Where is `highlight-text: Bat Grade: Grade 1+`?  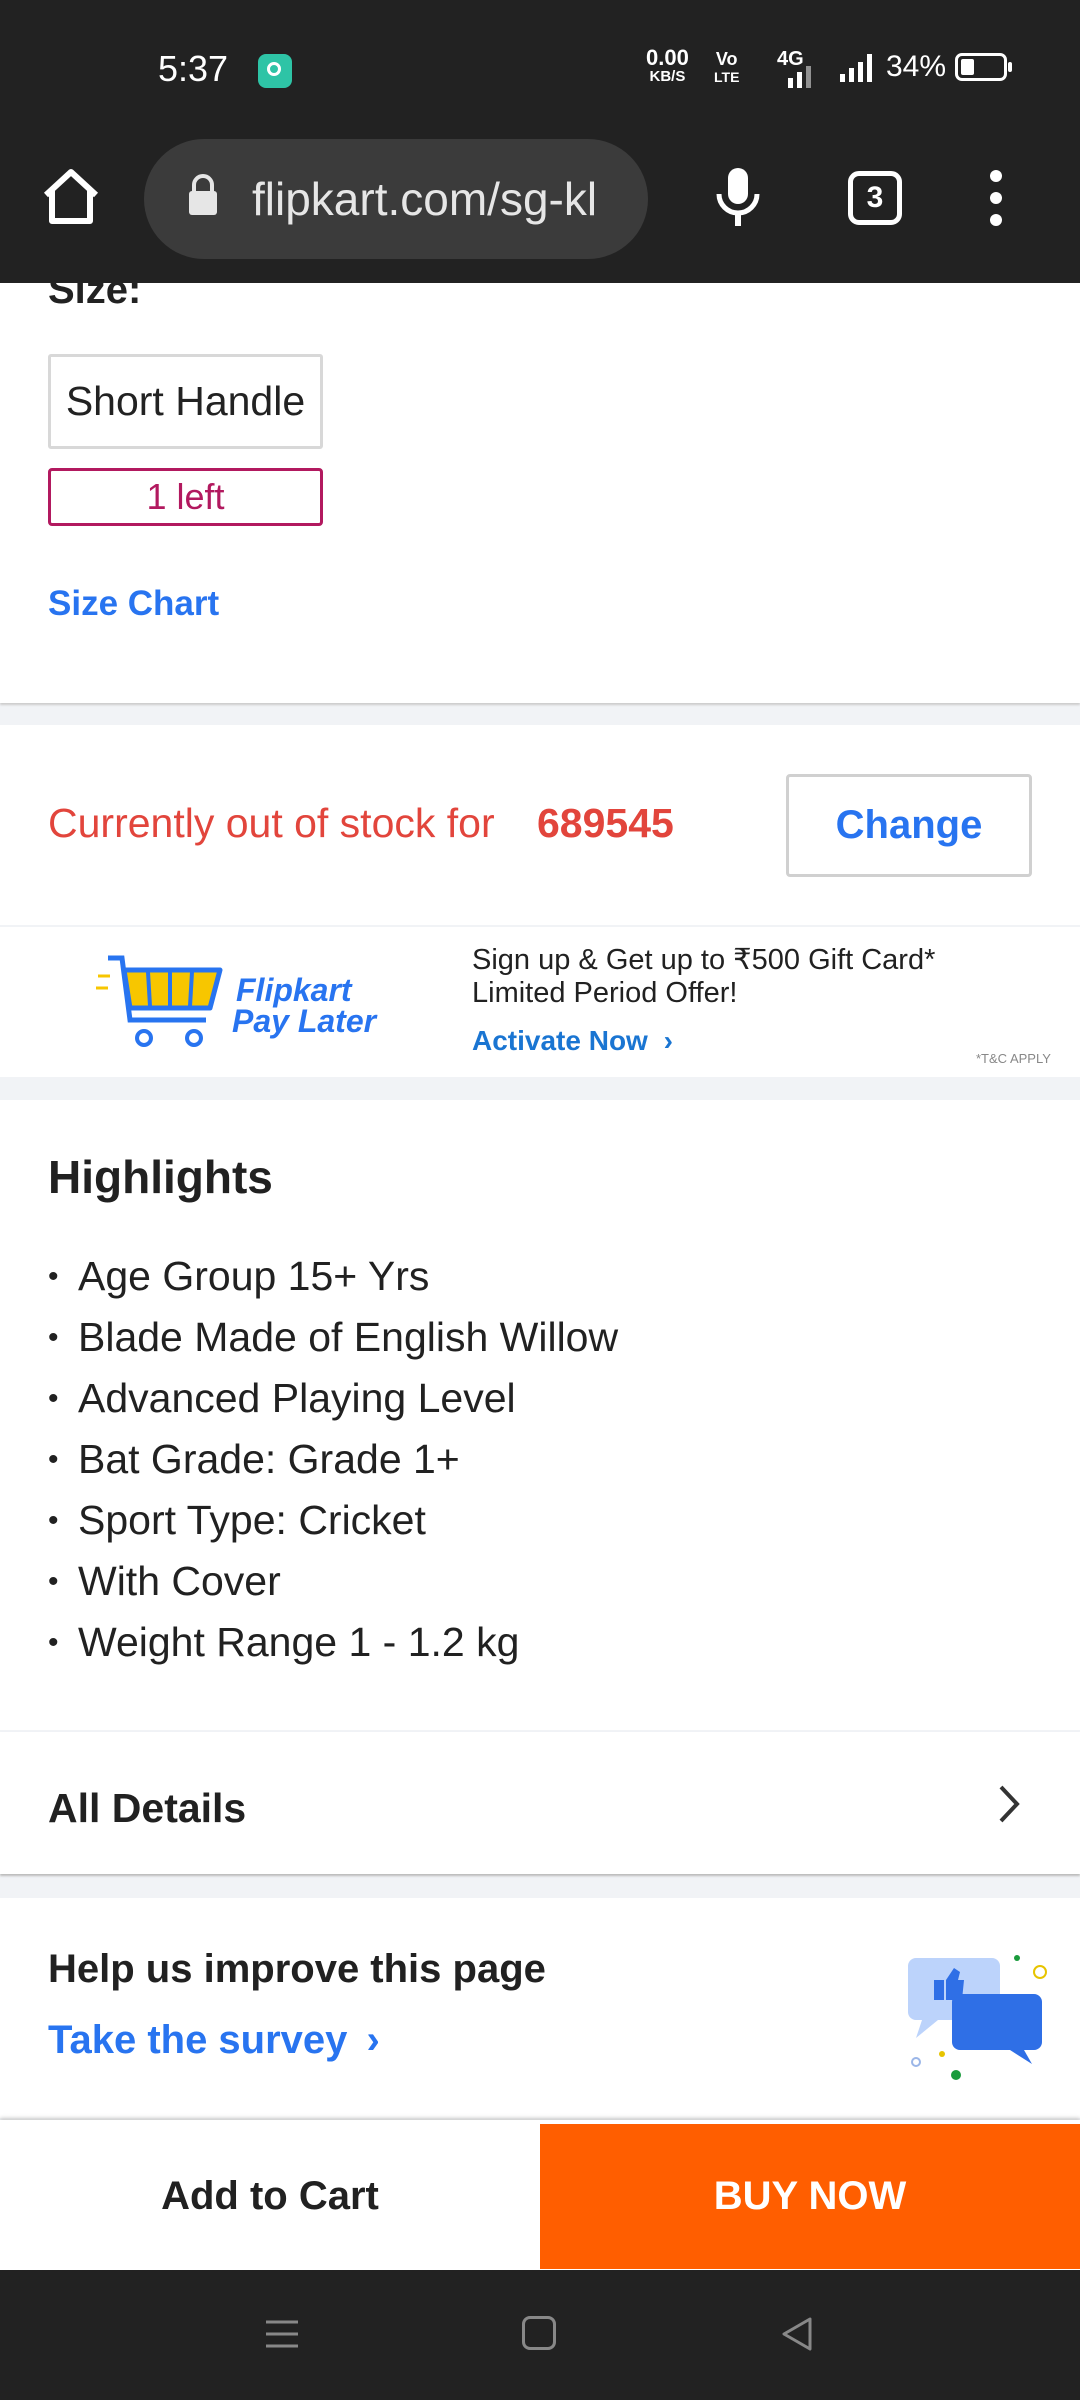
highlight-text: Bat Grade: Grade 1+ is located at coordinates (269, 1459).